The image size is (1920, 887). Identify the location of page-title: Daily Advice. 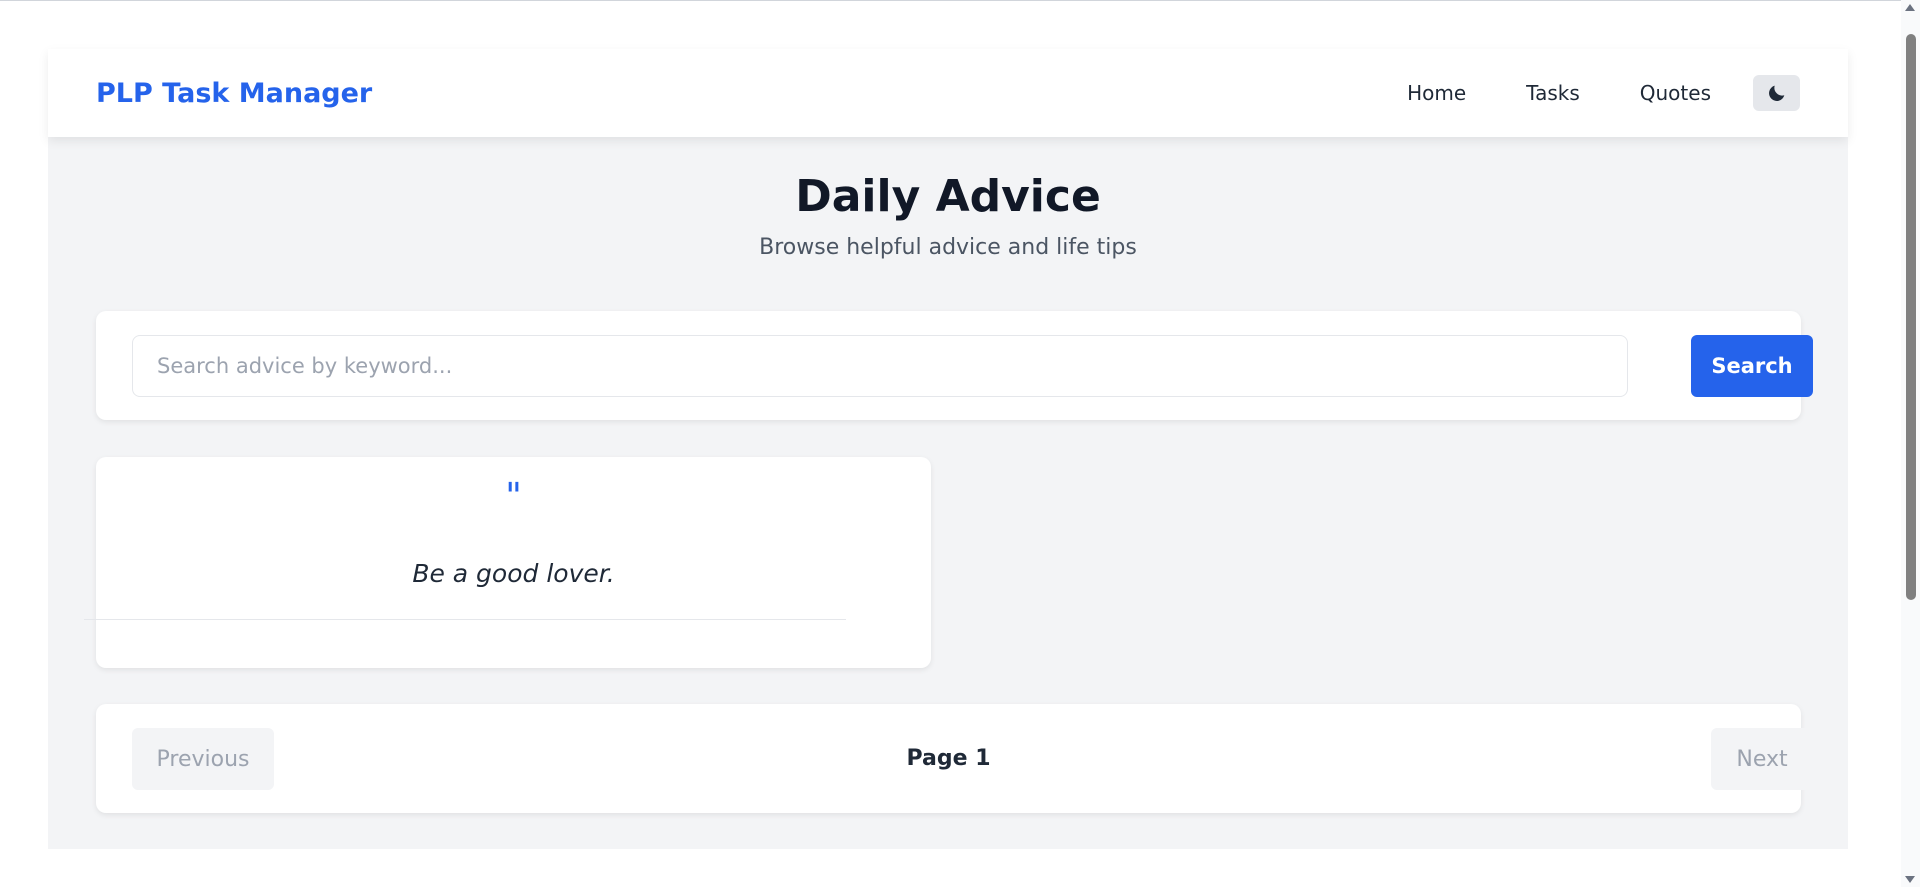
(948, 196).